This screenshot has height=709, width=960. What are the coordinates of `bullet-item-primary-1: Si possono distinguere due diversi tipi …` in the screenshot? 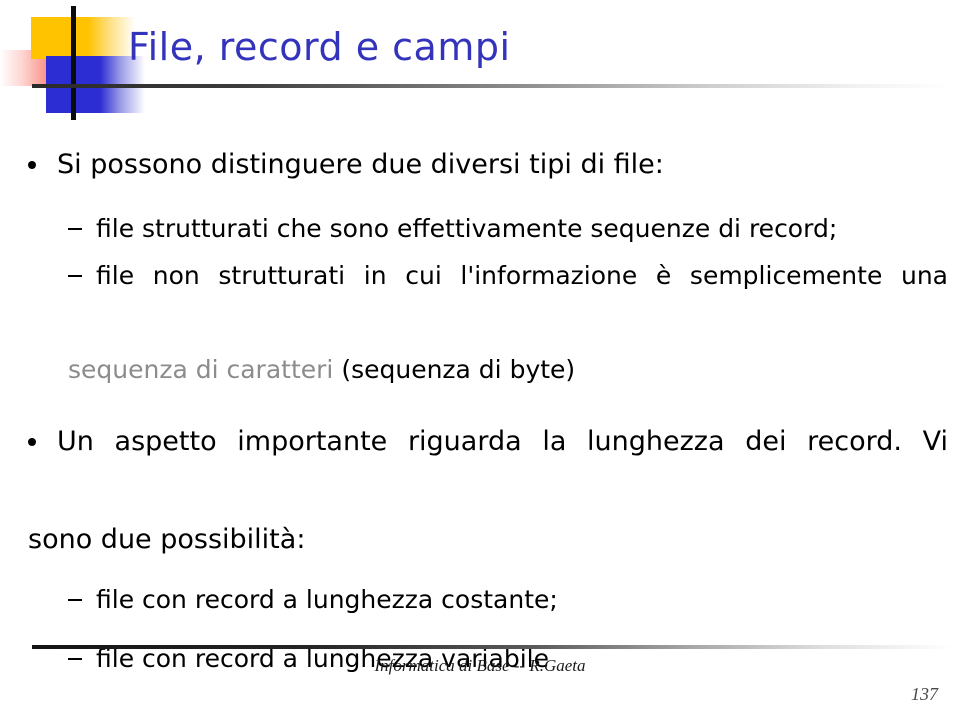 It's located at (480, 164).